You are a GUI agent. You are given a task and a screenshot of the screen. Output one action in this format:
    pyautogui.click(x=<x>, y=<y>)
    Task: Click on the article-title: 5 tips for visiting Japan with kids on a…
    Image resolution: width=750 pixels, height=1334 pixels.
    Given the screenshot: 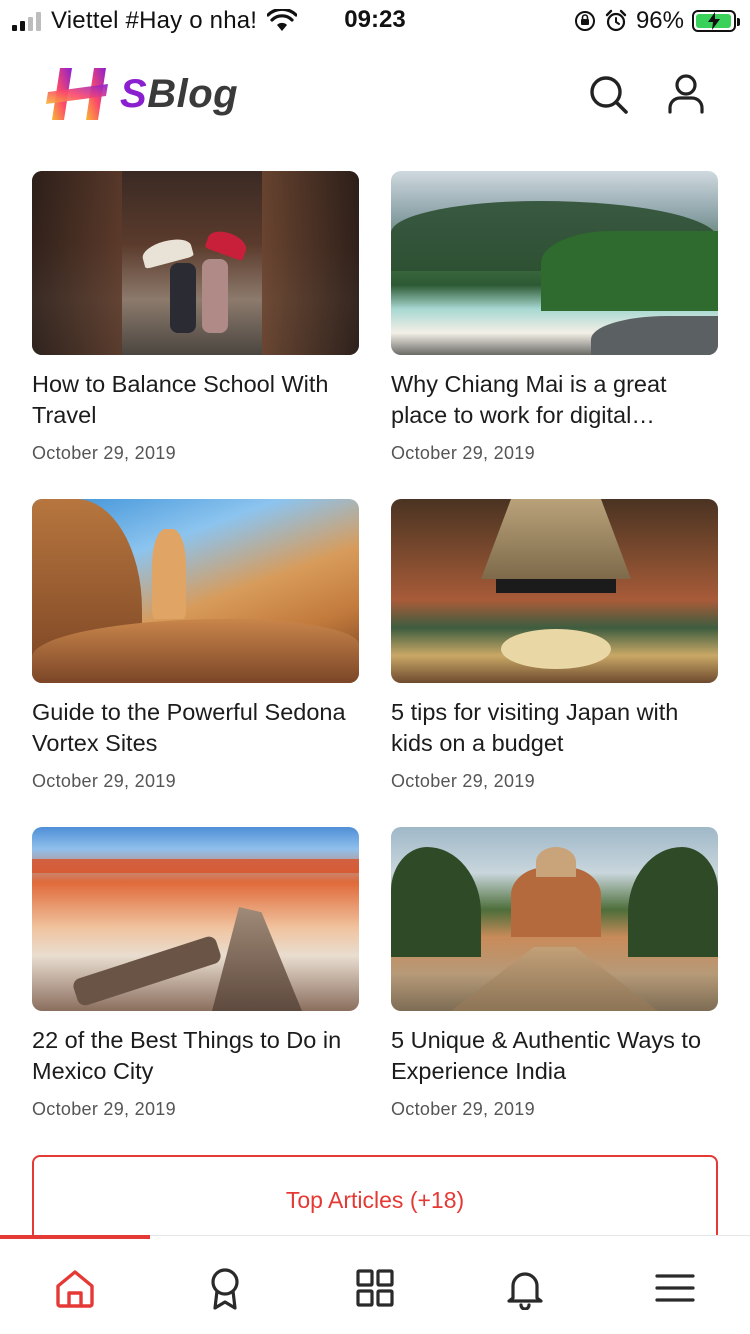 What is the action you would take?
    pyautogui.click(x=554, y=728)
    